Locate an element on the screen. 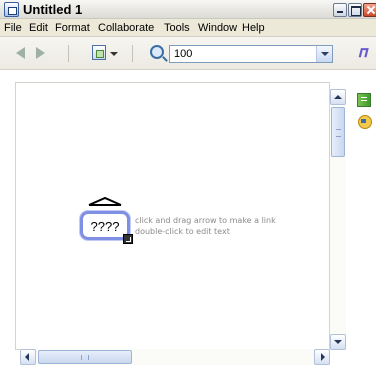 Image resolution: width=376 pixels, height=367 pixels. title-bar: Untitled 1 is located at coordinates (188, 9).